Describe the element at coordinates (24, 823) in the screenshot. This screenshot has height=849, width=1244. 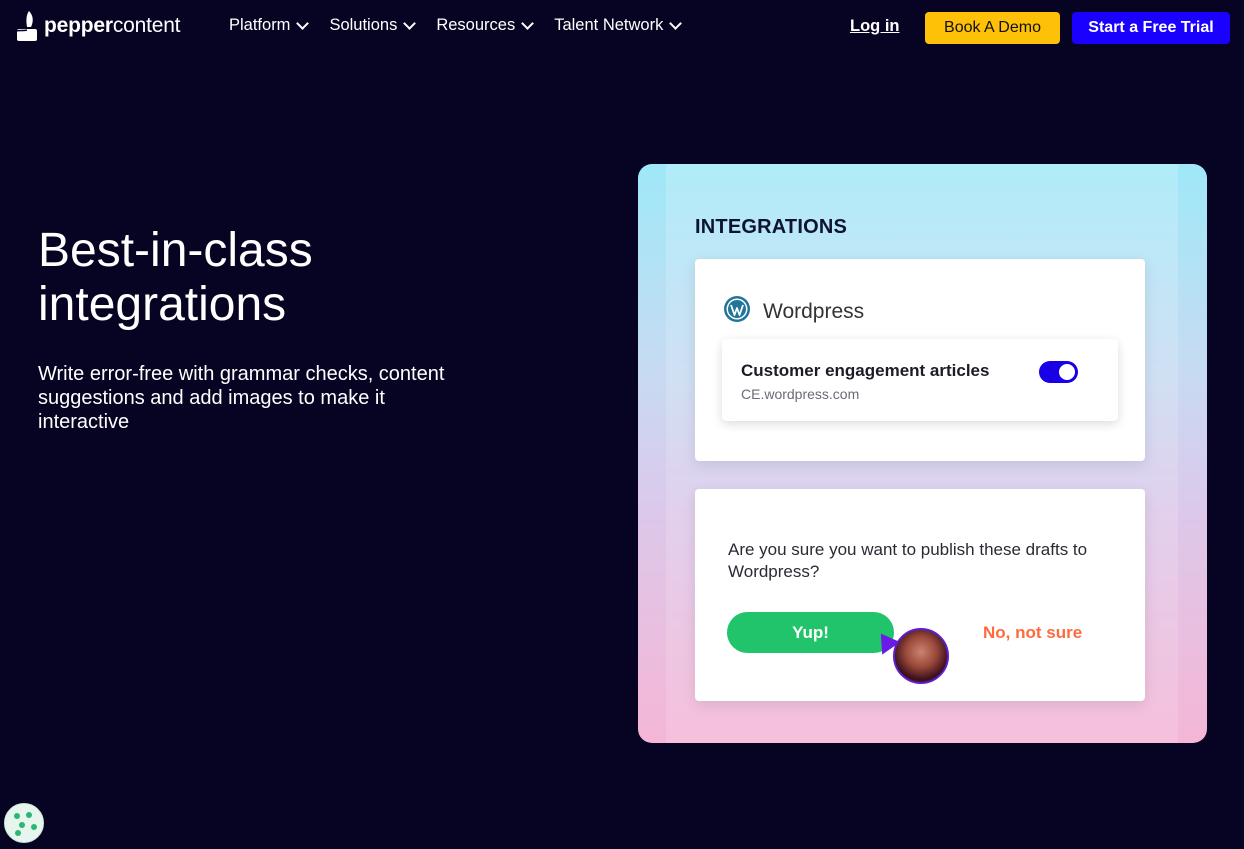
I see `cookie-icon` at that location.